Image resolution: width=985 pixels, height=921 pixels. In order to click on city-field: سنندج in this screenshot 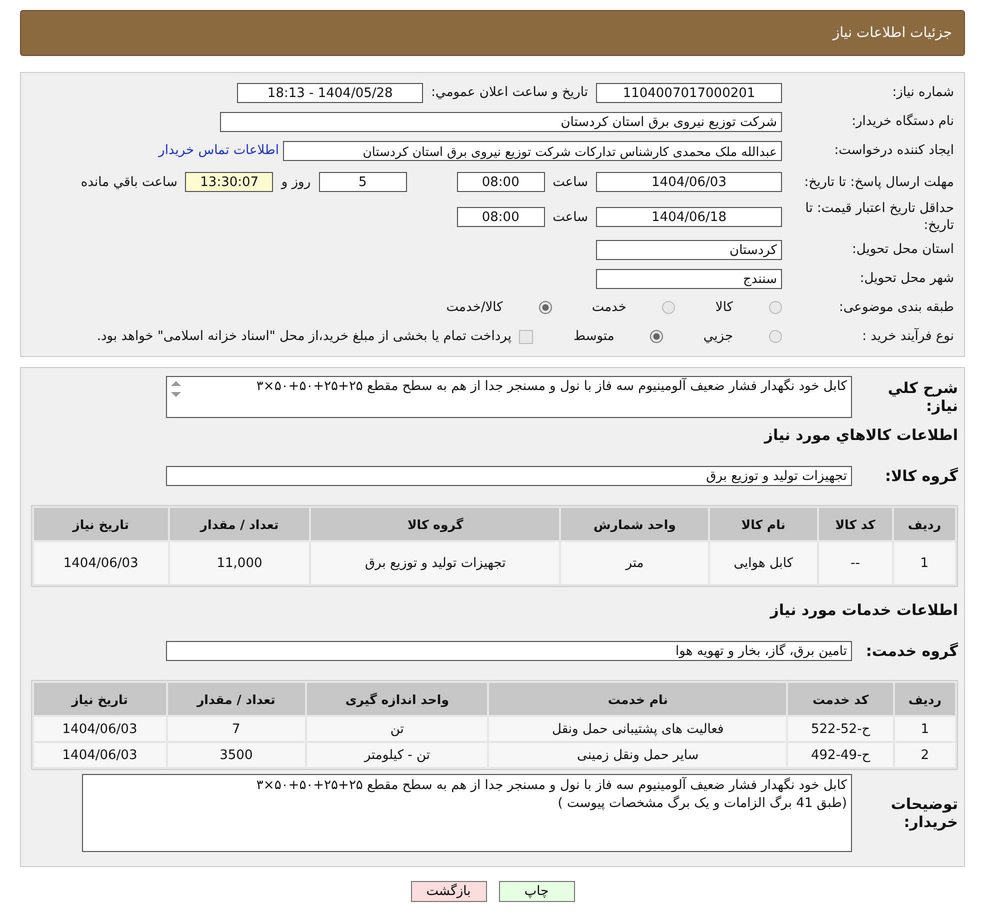, I will do `click(689, 278)`.